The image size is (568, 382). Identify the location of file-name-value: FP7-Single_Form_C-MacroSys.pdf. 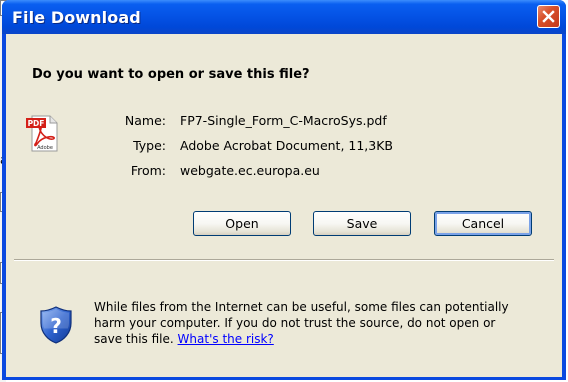
(283, 120).